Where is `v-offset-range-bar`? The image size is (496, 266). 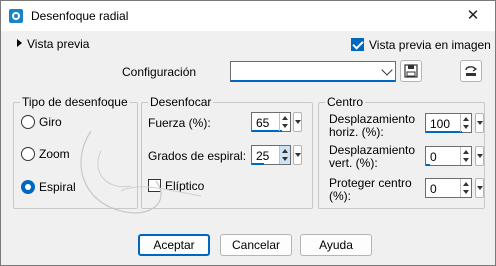 v-offset-range-bar is located at coordinates (428, 165).